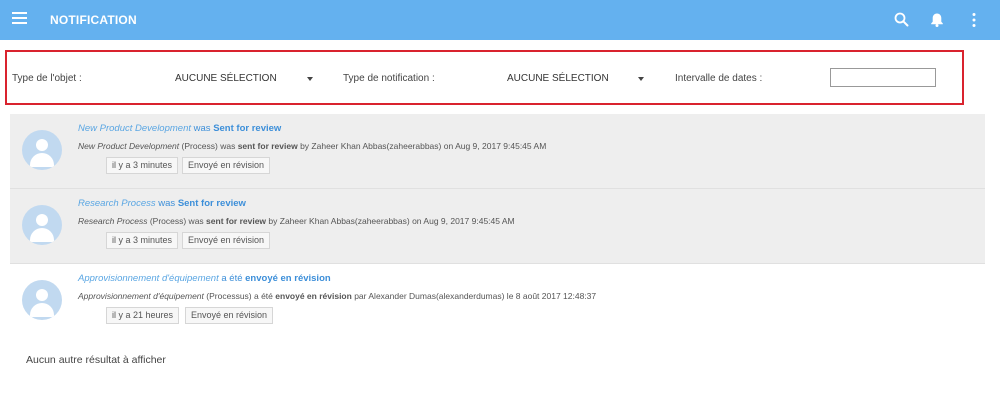 This screenshot has width=1000, height=408. What do you see at coordinates (148, 278) in the screenshot?
I see `object-link: Approvisionnement d'équipement` at bounding box center [148, 278].